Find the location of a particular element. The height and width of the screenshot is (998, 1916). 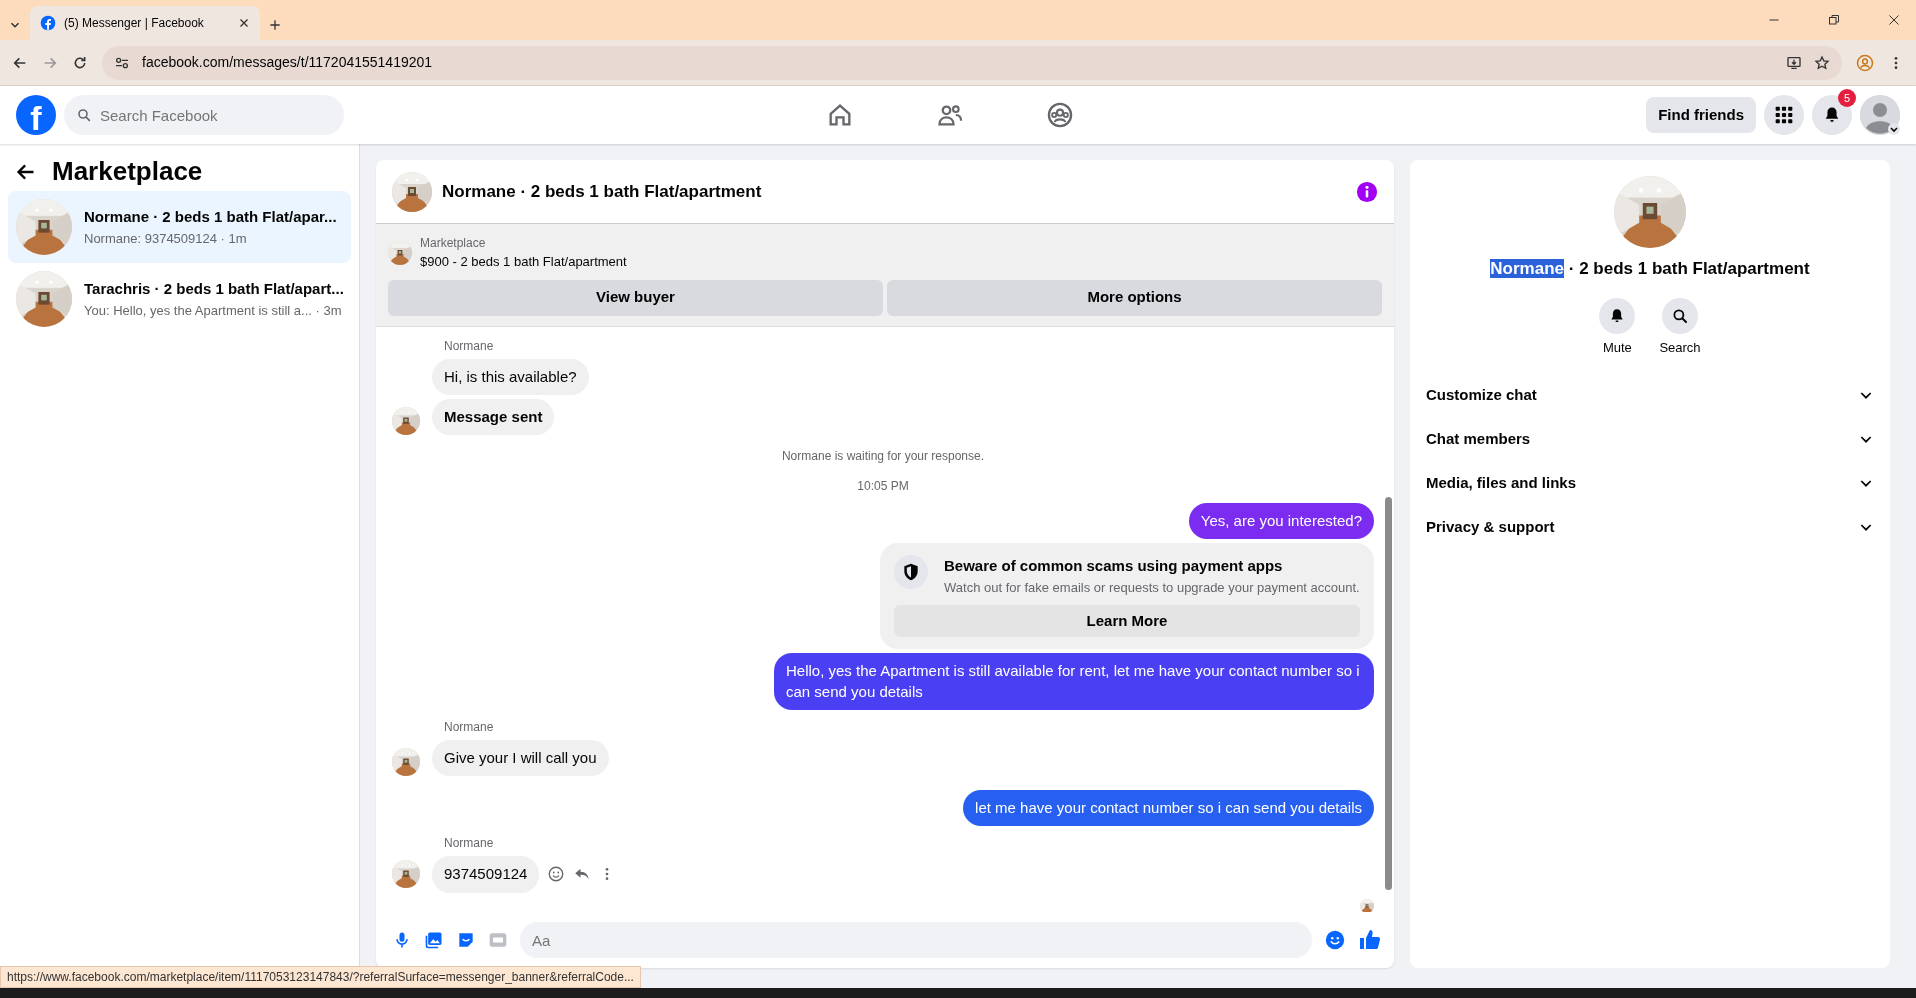

section-label: Chat members is located at coordinates (1478, 438).